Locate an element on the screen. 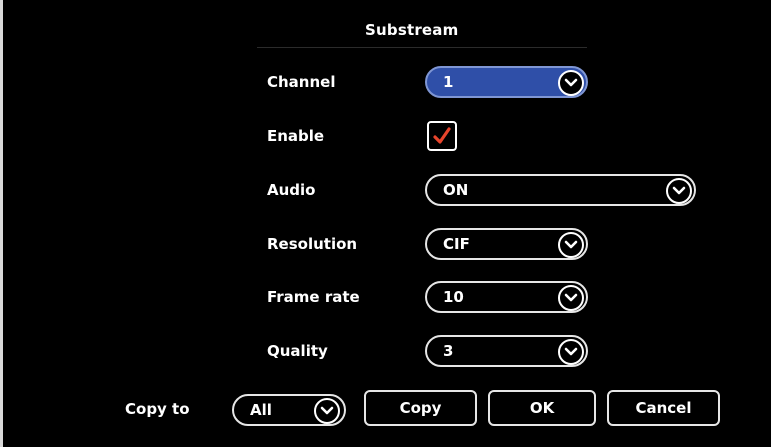 The image size is (781, 447). audio-value: ON is located at coordinates (456, 190).